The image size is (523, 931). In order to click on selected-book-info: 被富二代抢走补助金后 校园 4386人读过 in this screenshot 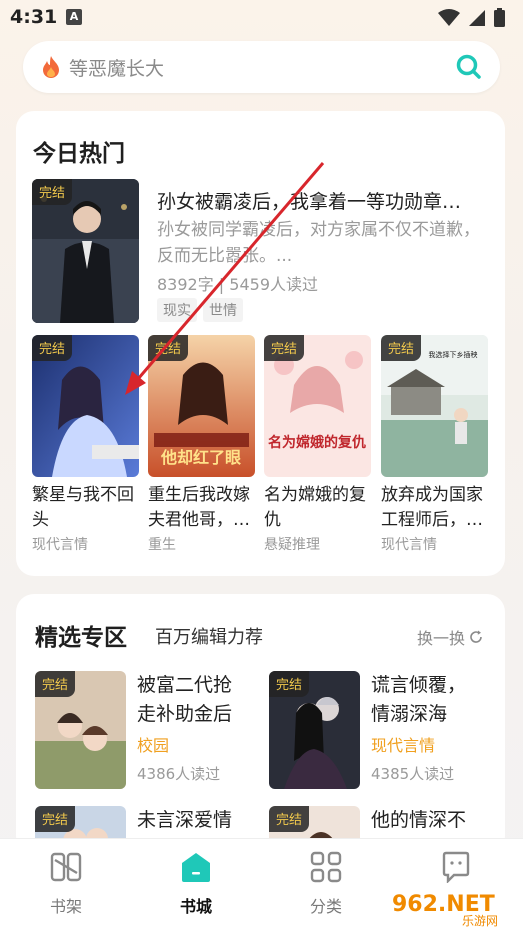, I will do `click(192, 727)`.